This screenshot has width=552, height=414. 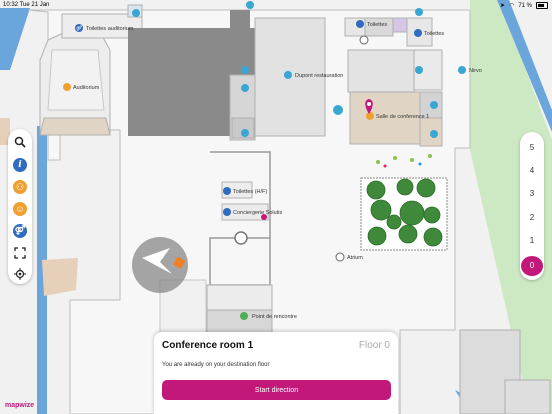 What do you see at coordinates (512, 6) in the screenshot?
I see `wifi-icon: ◠` at bounding box center [512, 6].